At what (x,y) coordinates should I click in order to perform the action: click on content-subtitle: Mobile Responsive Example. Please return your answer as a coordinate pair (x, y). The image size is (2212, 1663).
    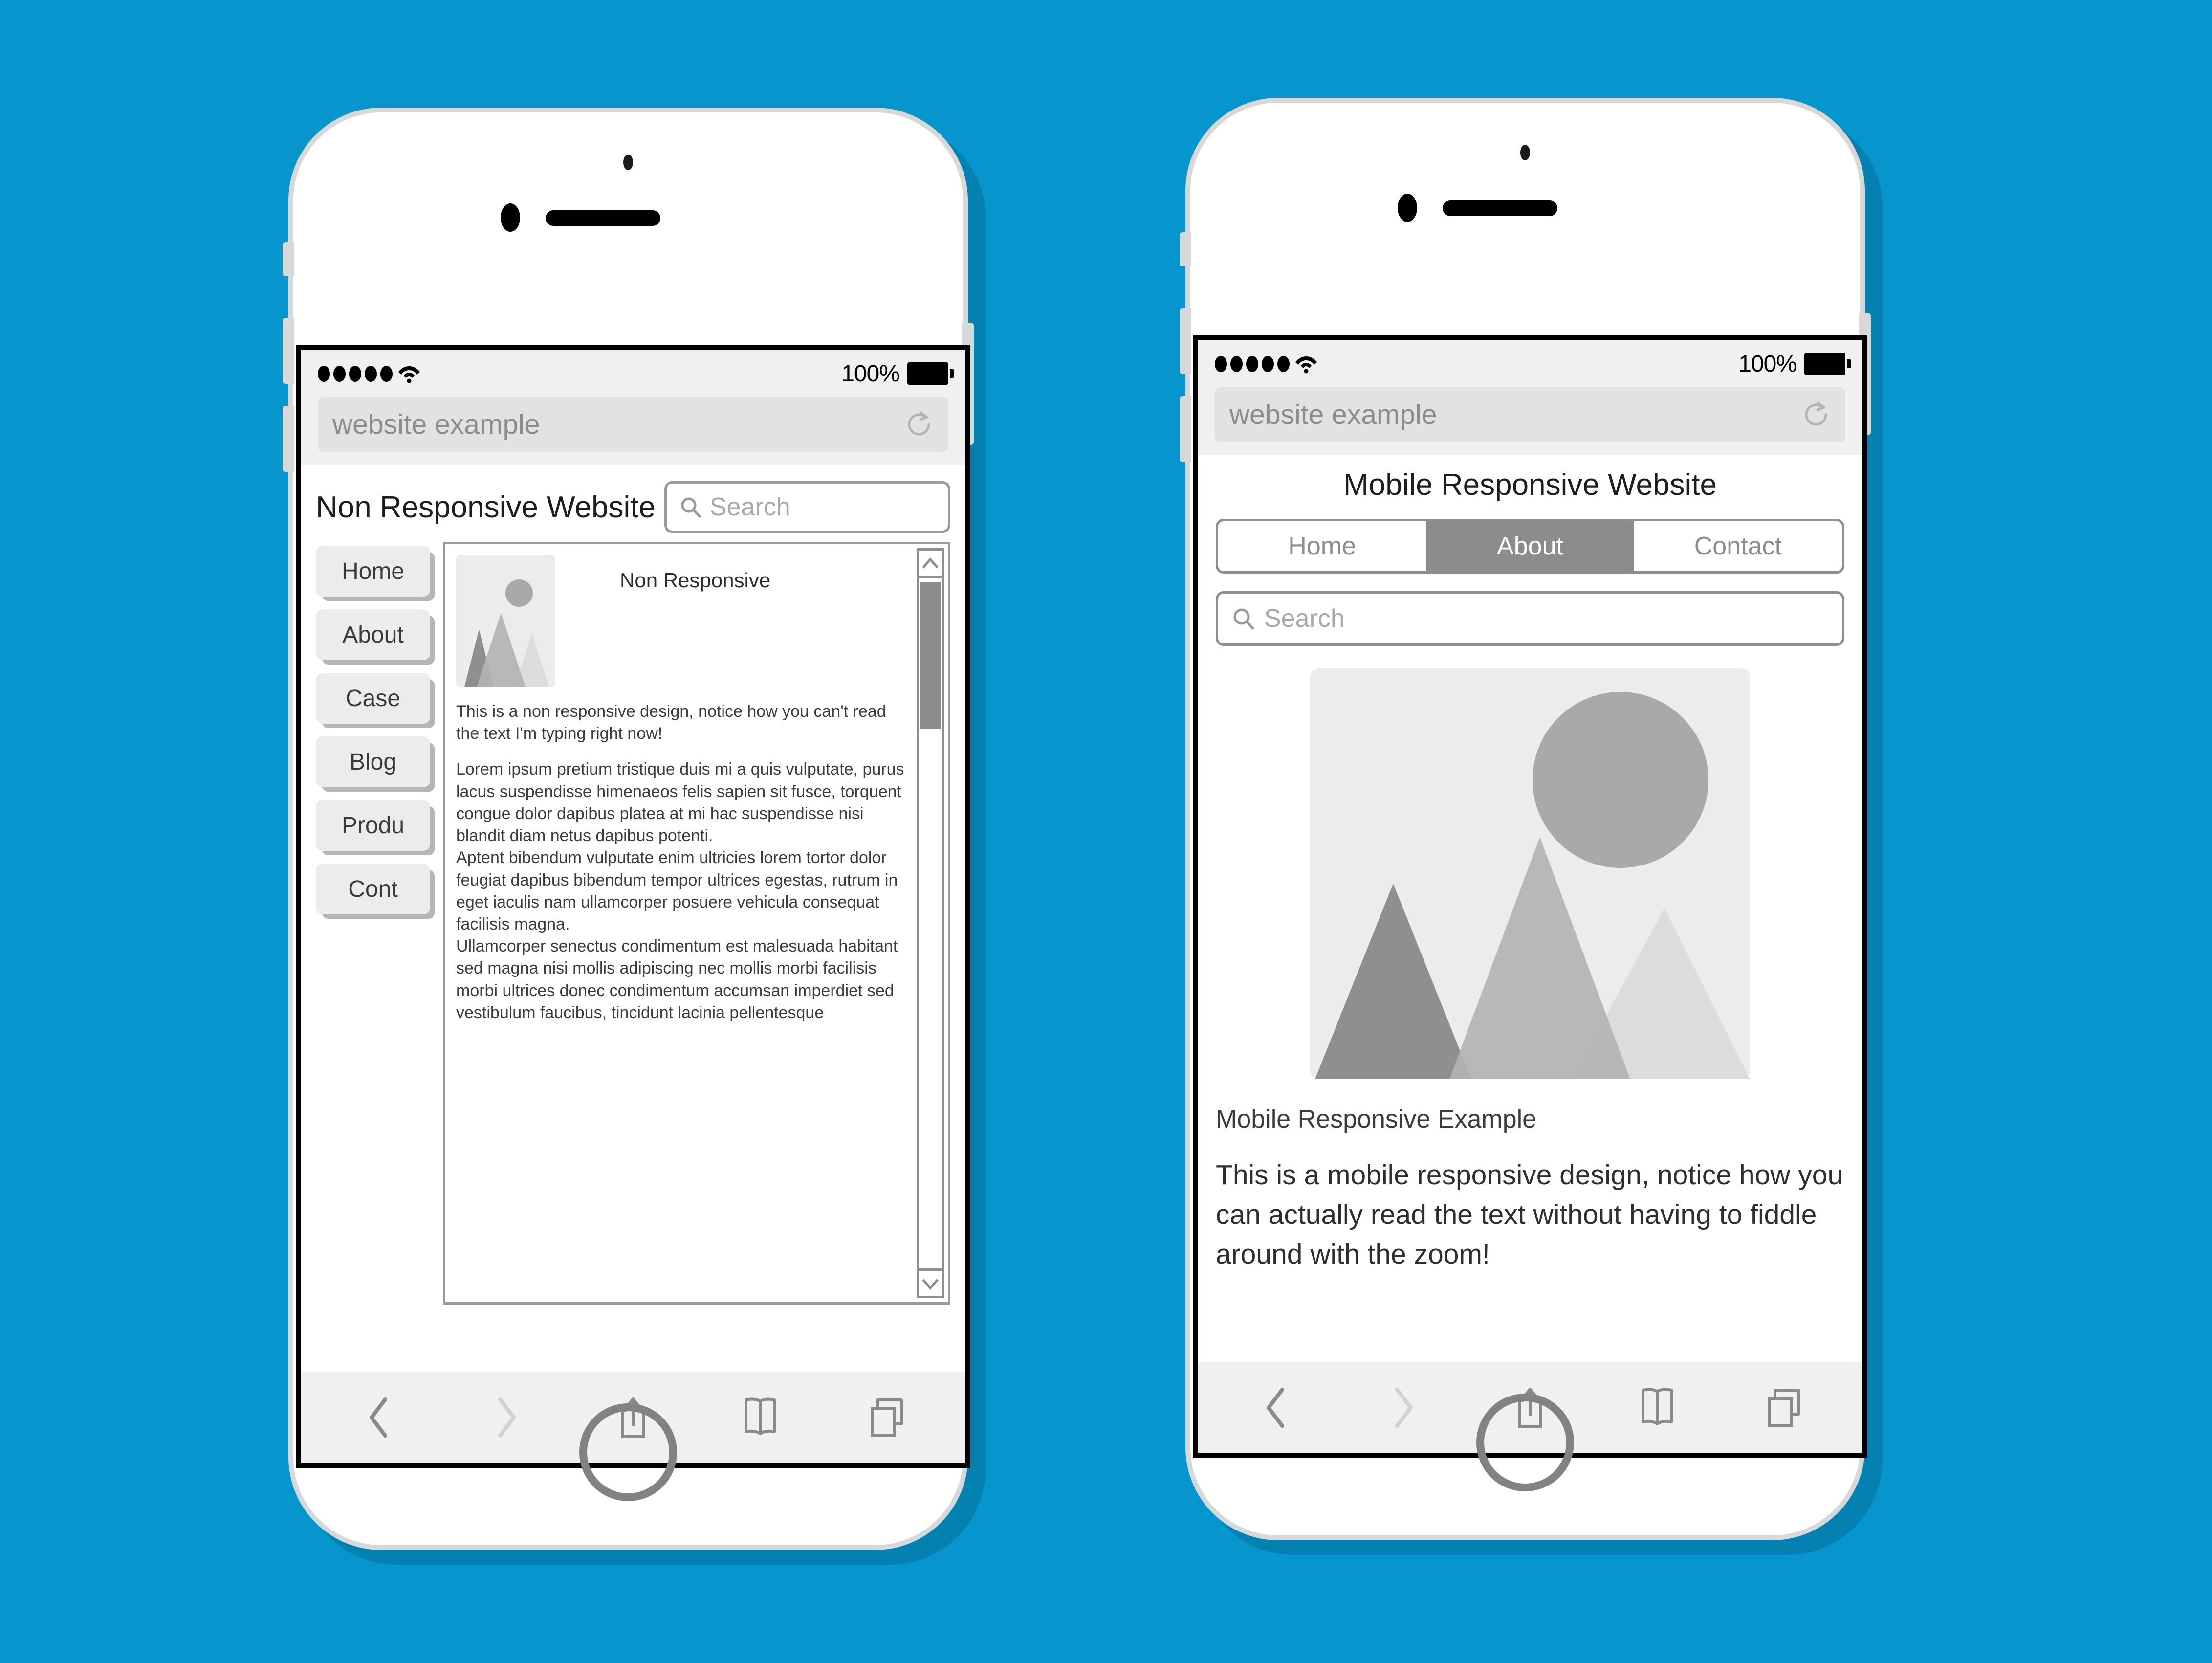
    Looking at the image, I should click on (1376, 1119).